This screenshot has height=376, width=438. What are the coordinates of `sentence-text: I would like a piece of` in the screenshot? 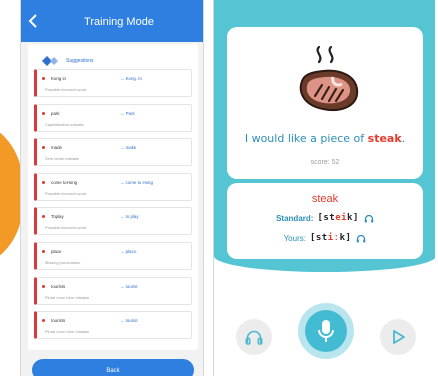 It's located at (306, 138).